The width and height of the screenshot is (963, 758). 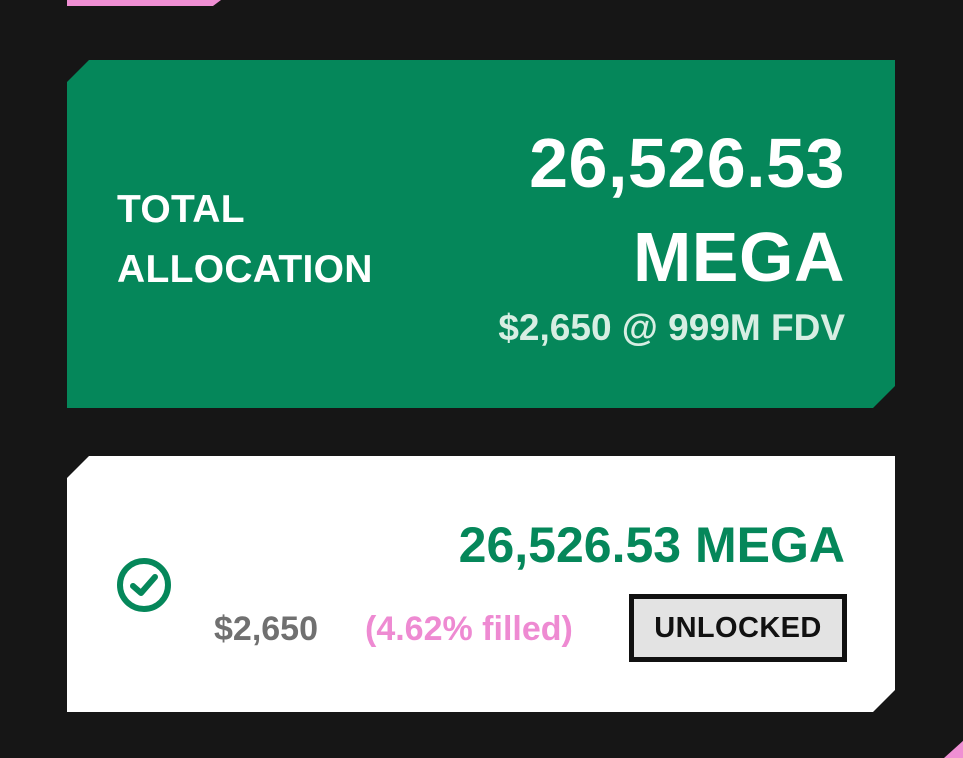 What do you see at coordinates (144, 585) in the screenshot?
I see `check-circle-icon` at bounding box center [144, 585].